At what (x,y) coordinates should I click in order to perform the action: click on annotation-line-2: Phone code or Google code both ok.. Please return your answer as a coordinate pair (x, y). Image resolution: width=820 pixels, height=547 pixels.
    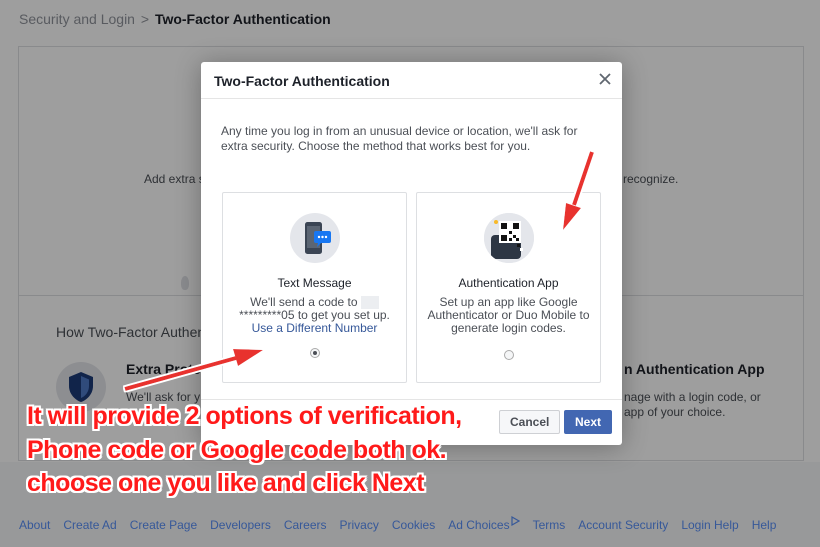
    Looking at the image, I should click on (237, 450).